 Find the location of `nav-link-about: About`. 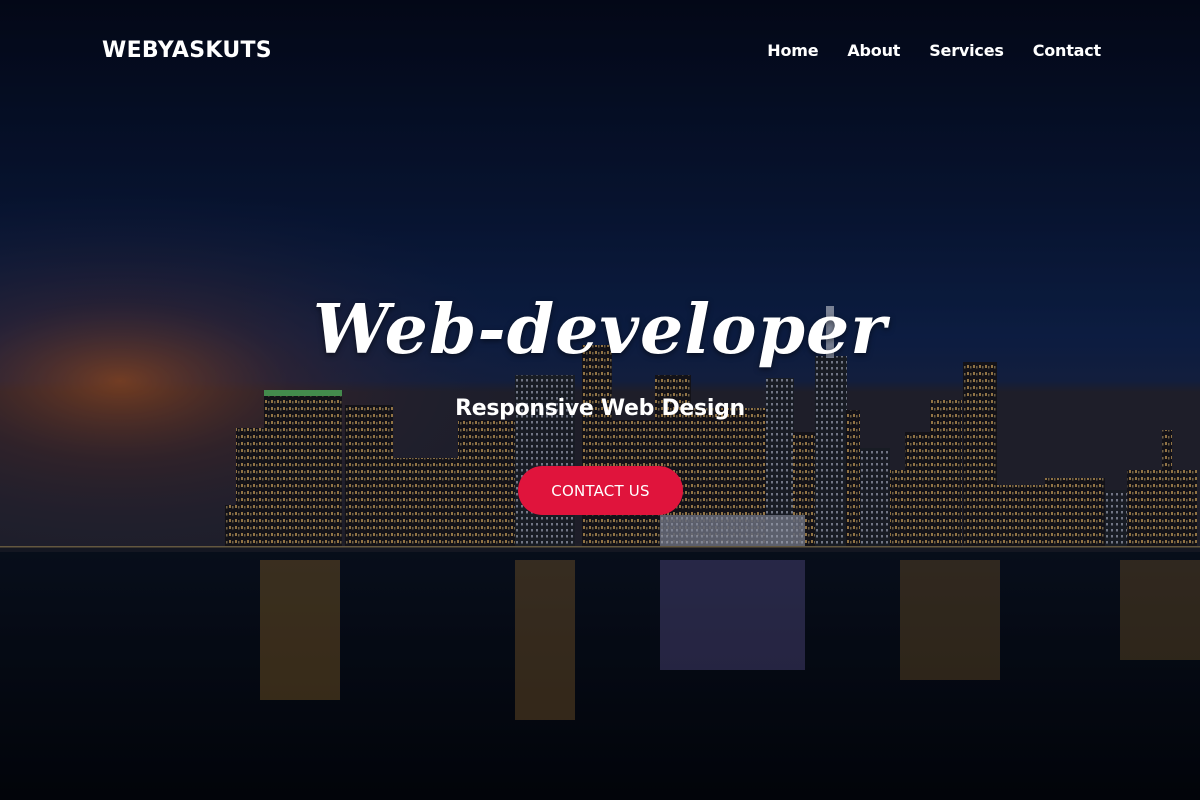

nav-link-about: About is located at coordinates (873, 50).